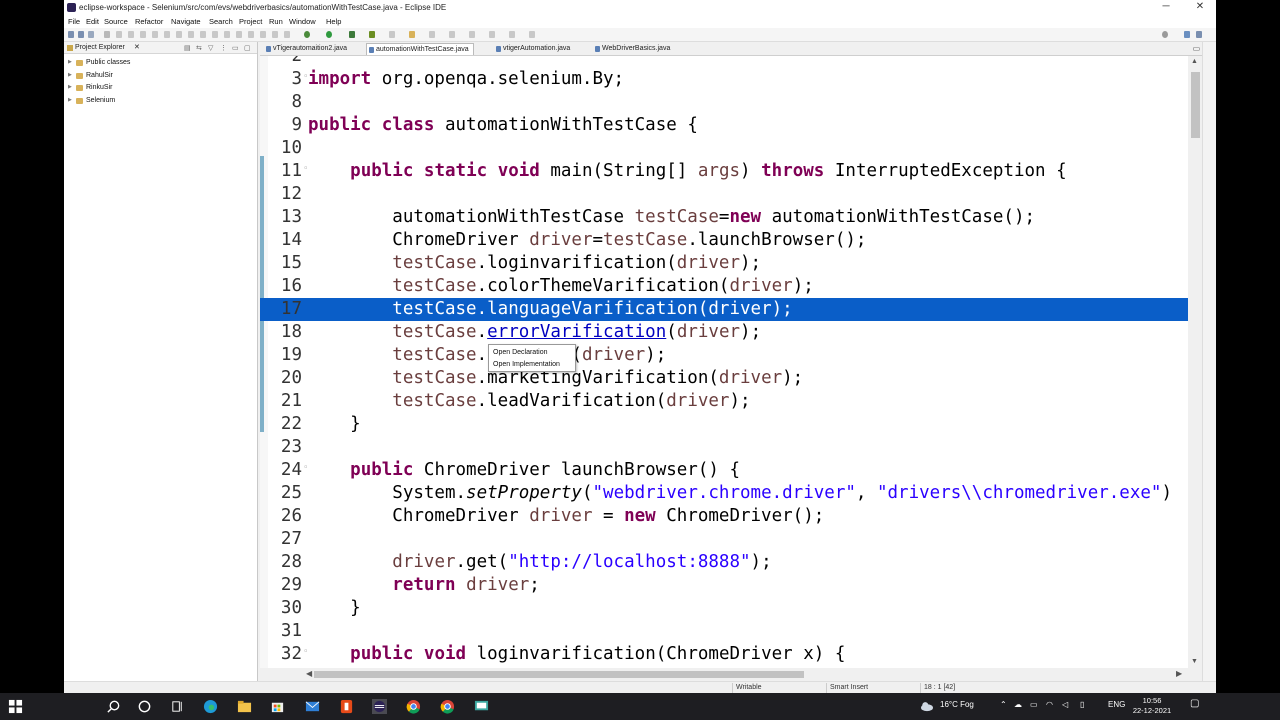 This screenshot has width=1280, height=720. I want to click on external-tools-icon, so click(372, 34).